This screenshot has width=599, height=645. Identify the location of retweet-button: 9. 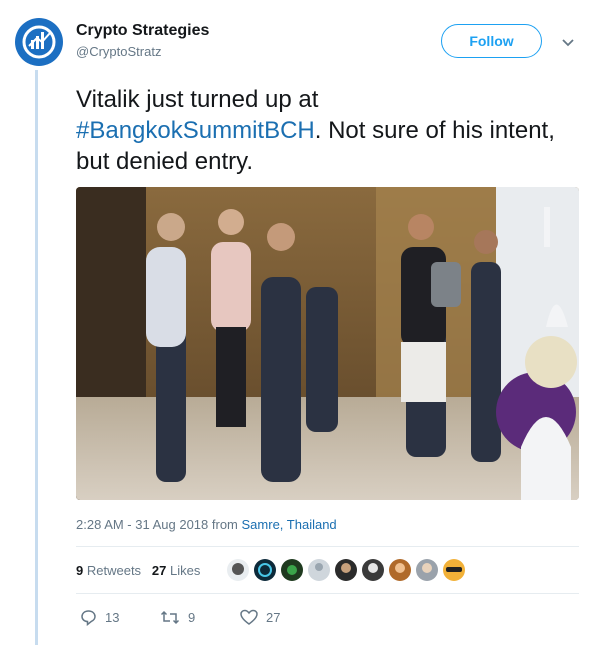
(177, 617).